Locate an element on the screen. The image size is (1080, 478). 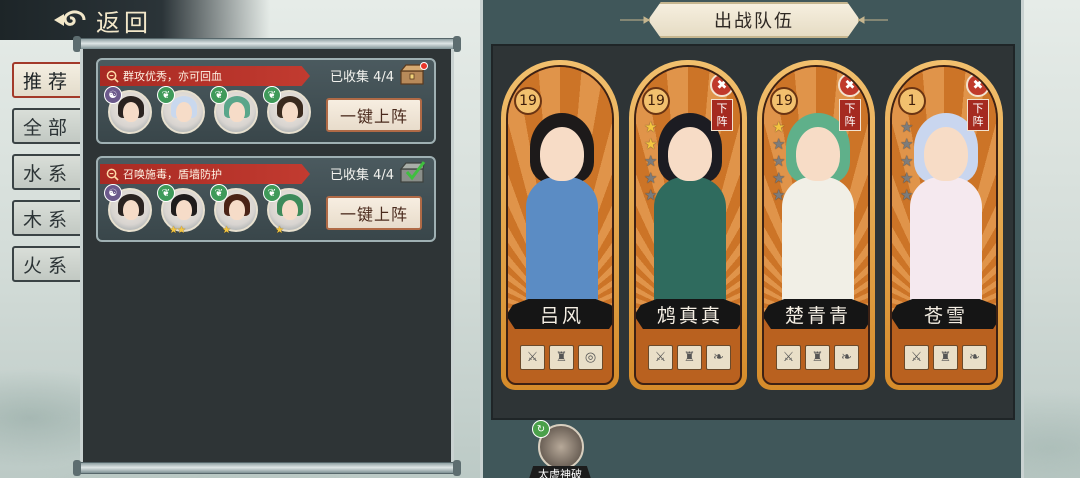
team-title: 出战队伍 is located at coordinates (754, 20).